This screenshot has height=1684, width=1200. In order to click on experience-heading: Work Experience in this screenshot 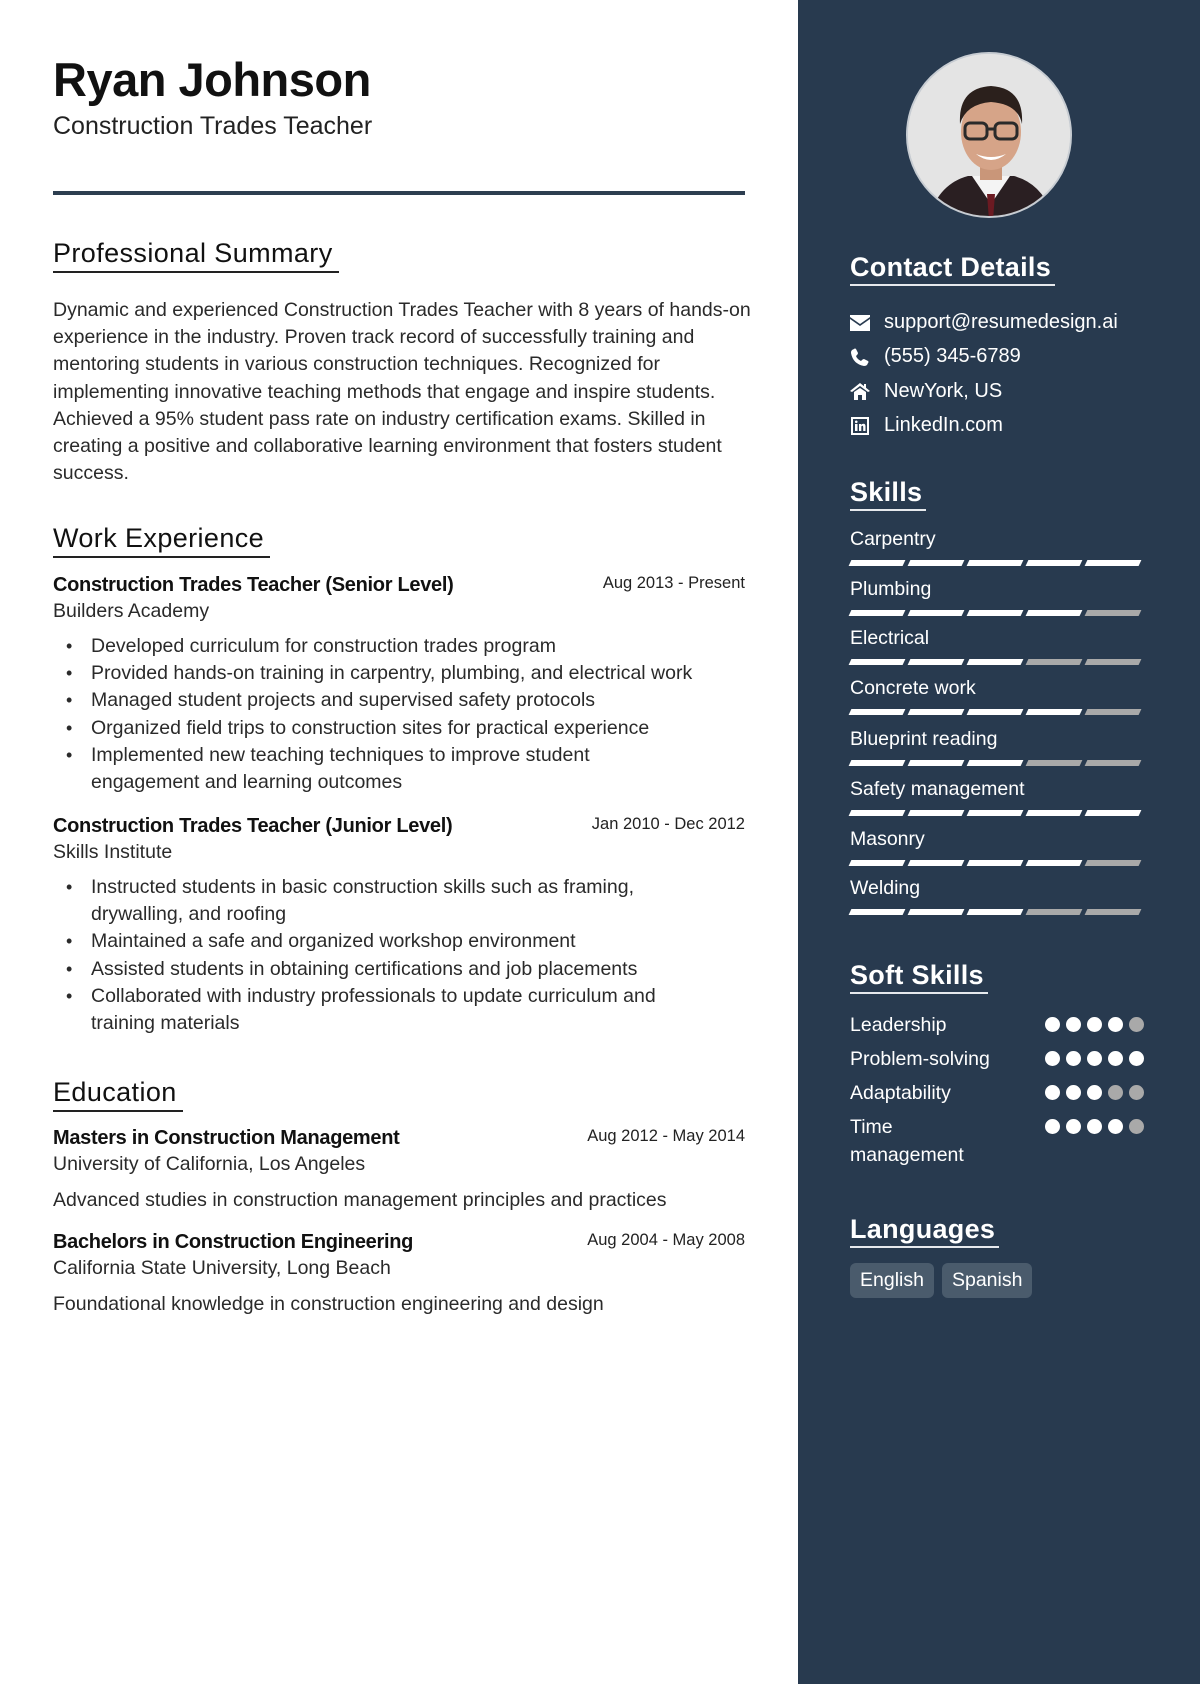, I will do `click(162, 540)`.